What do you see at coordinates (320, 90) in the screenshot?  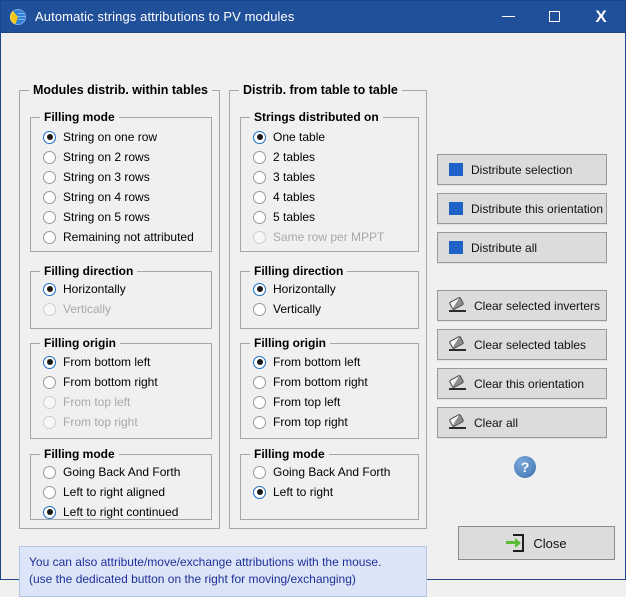 I see `group-title: Distrib. from table to table` at bounding box center [320, 90].